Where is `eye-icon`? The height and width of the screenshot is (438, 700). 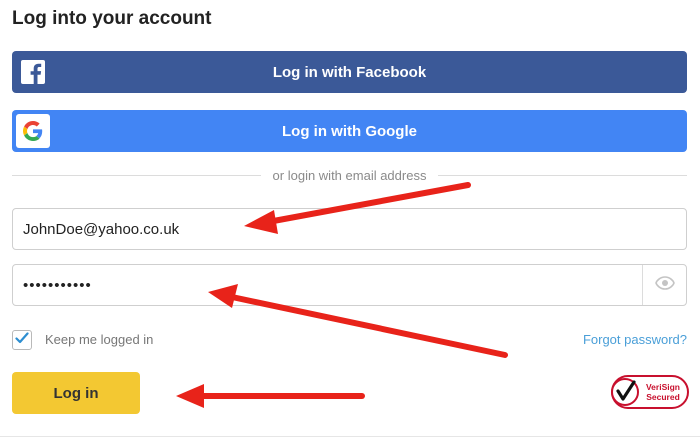
eye-icon is located at coordinates (664, 285).